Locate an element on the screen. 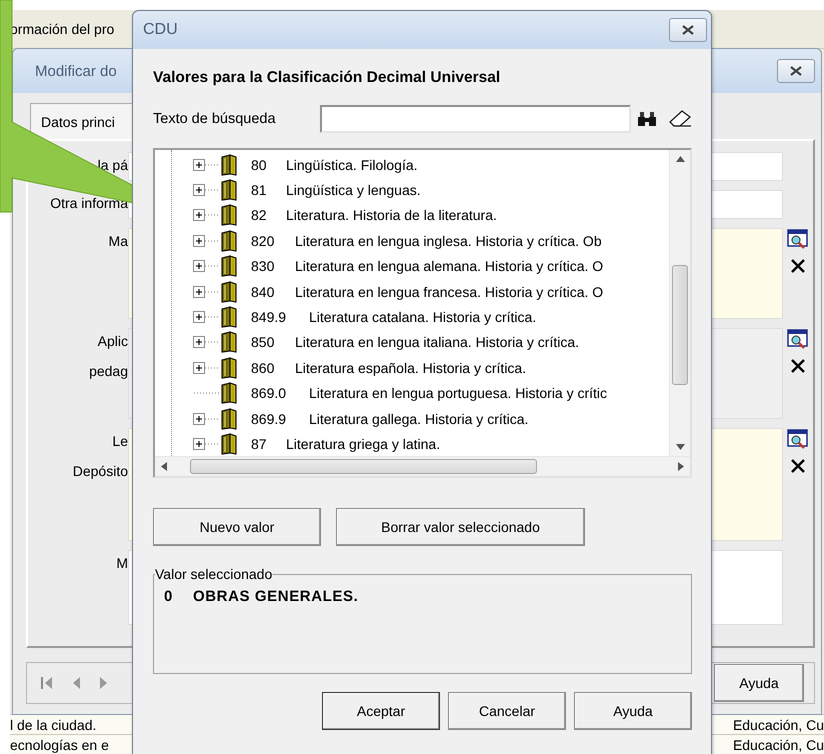 The image size is (824, 754). tree-item: 849.9 Literatura catalana. Historia y crítica. is located at coordinates (412, 317).